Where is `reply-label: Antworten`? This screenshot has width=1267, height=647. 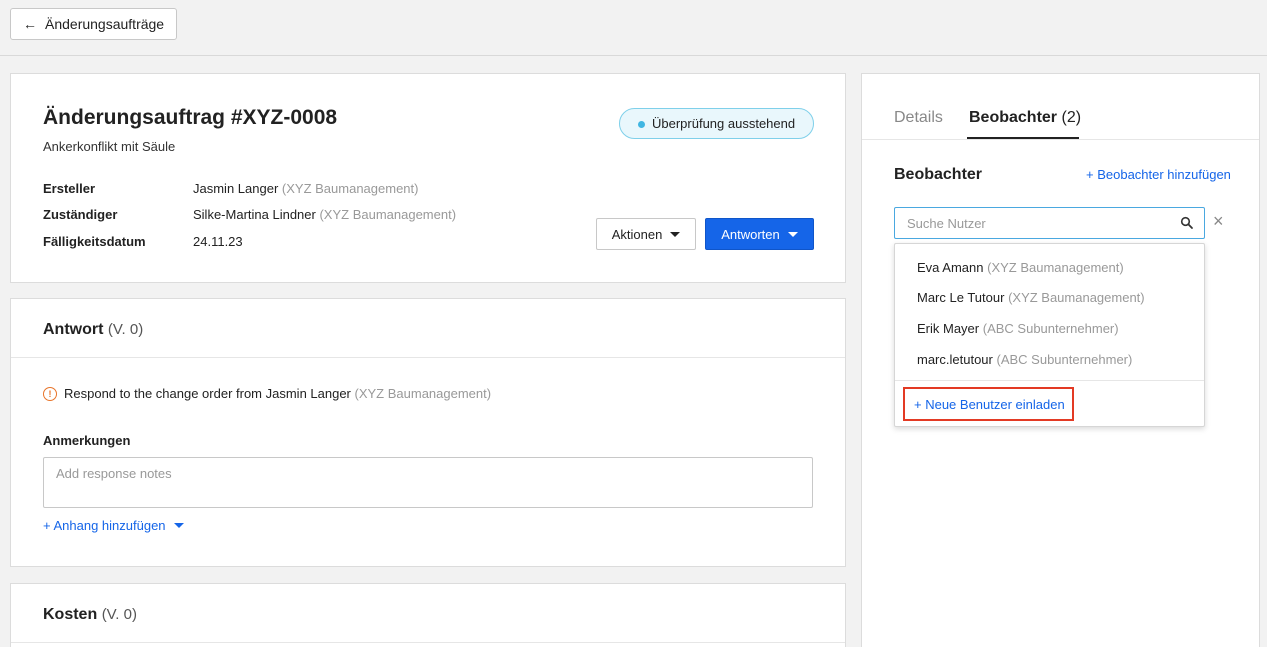
reply-label: Antworten is located at coordinates (750, 234).